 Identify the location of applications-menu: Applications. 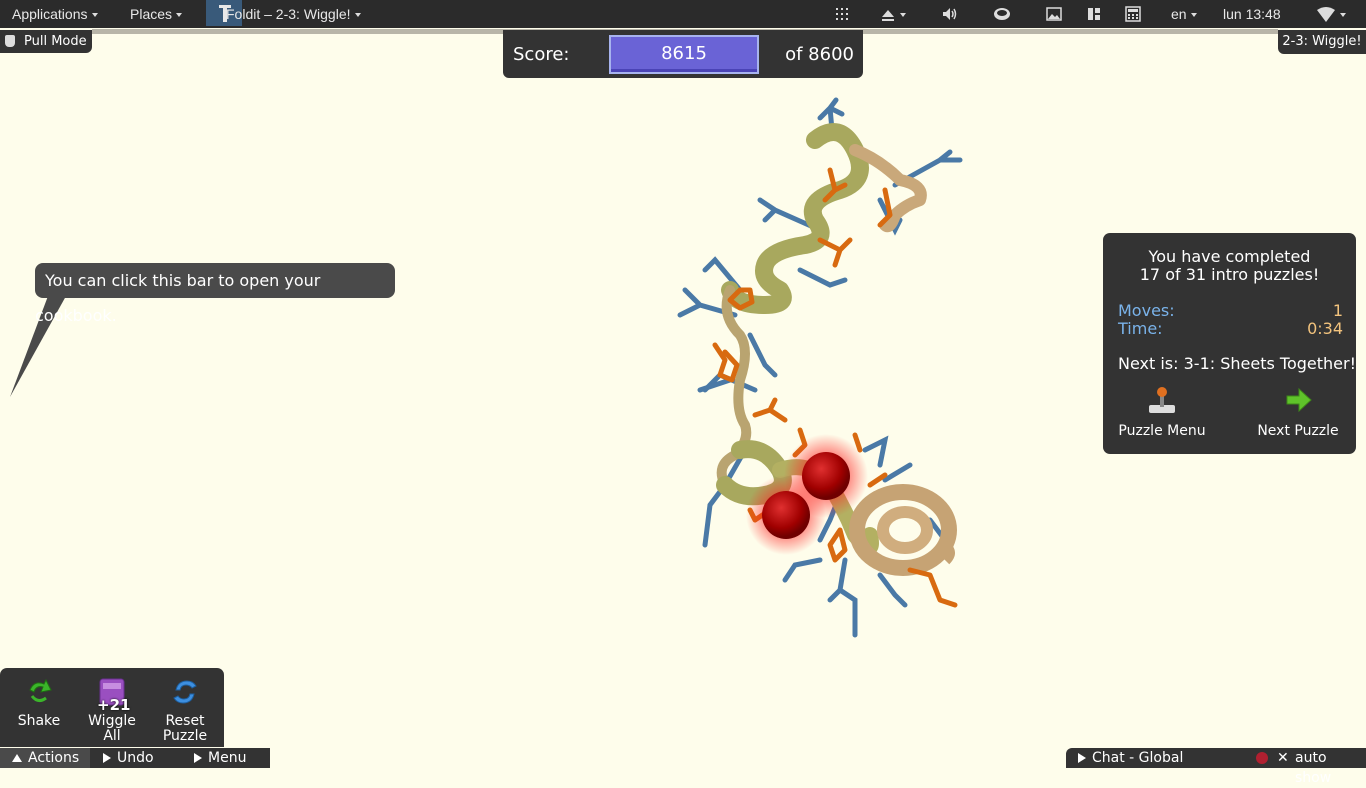
(55, 14).